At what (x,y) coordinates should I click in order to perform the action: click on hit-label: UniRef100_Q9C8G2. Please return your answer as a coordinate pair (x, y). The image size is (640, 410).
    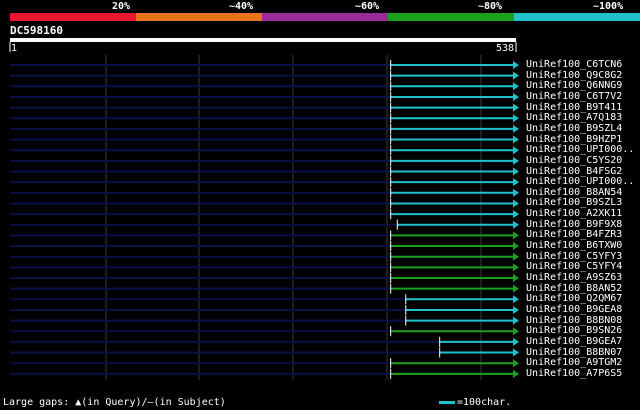
    Looking at the image, I should click on (574, 75).